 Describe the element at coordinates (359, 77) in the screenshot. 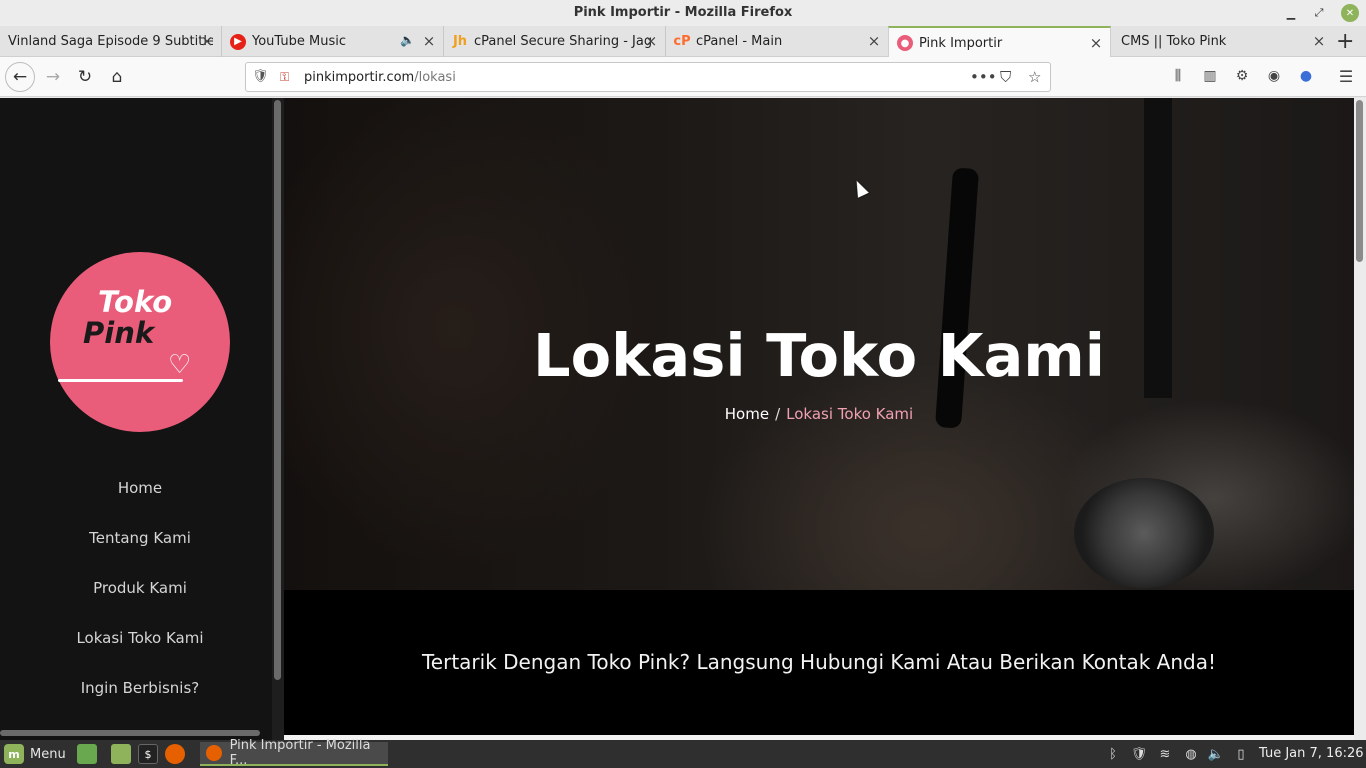

I see `url-host: pinkimportir.com` at that location.